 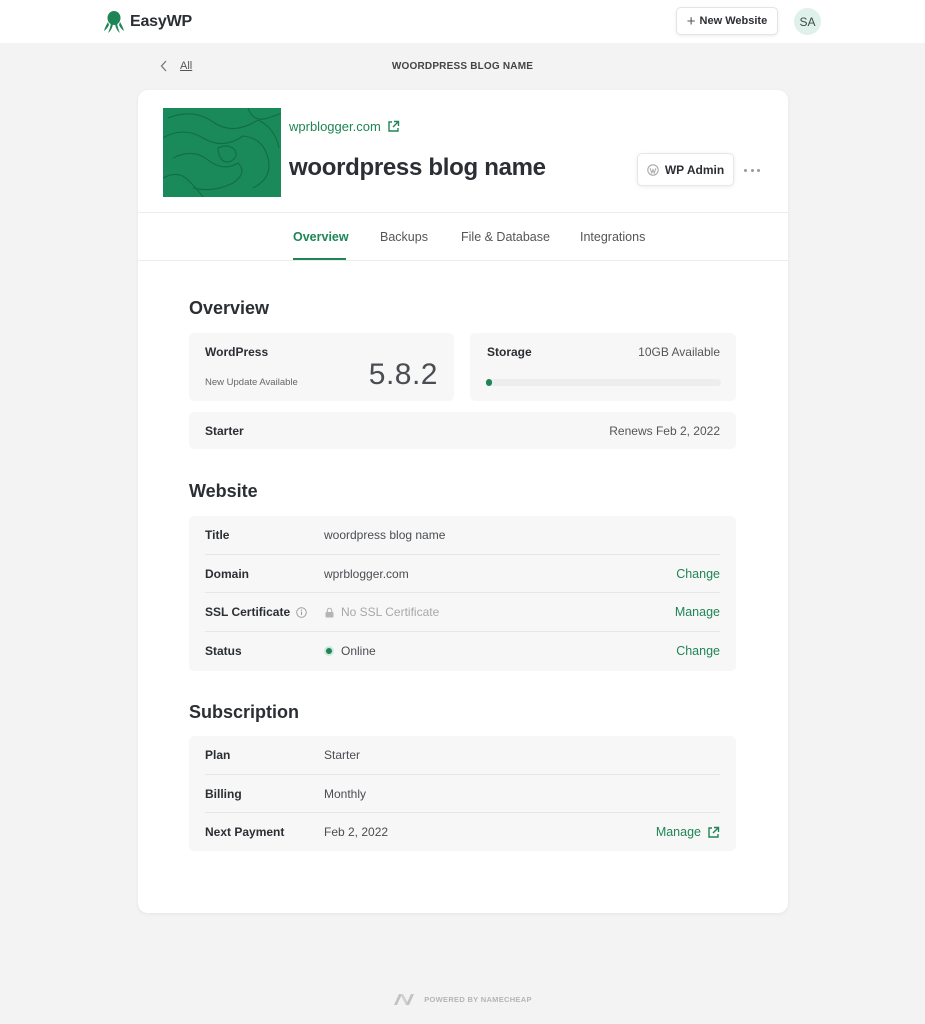 I want to click on wordpress-version: 5.8.2, so click(x=403, y=374).